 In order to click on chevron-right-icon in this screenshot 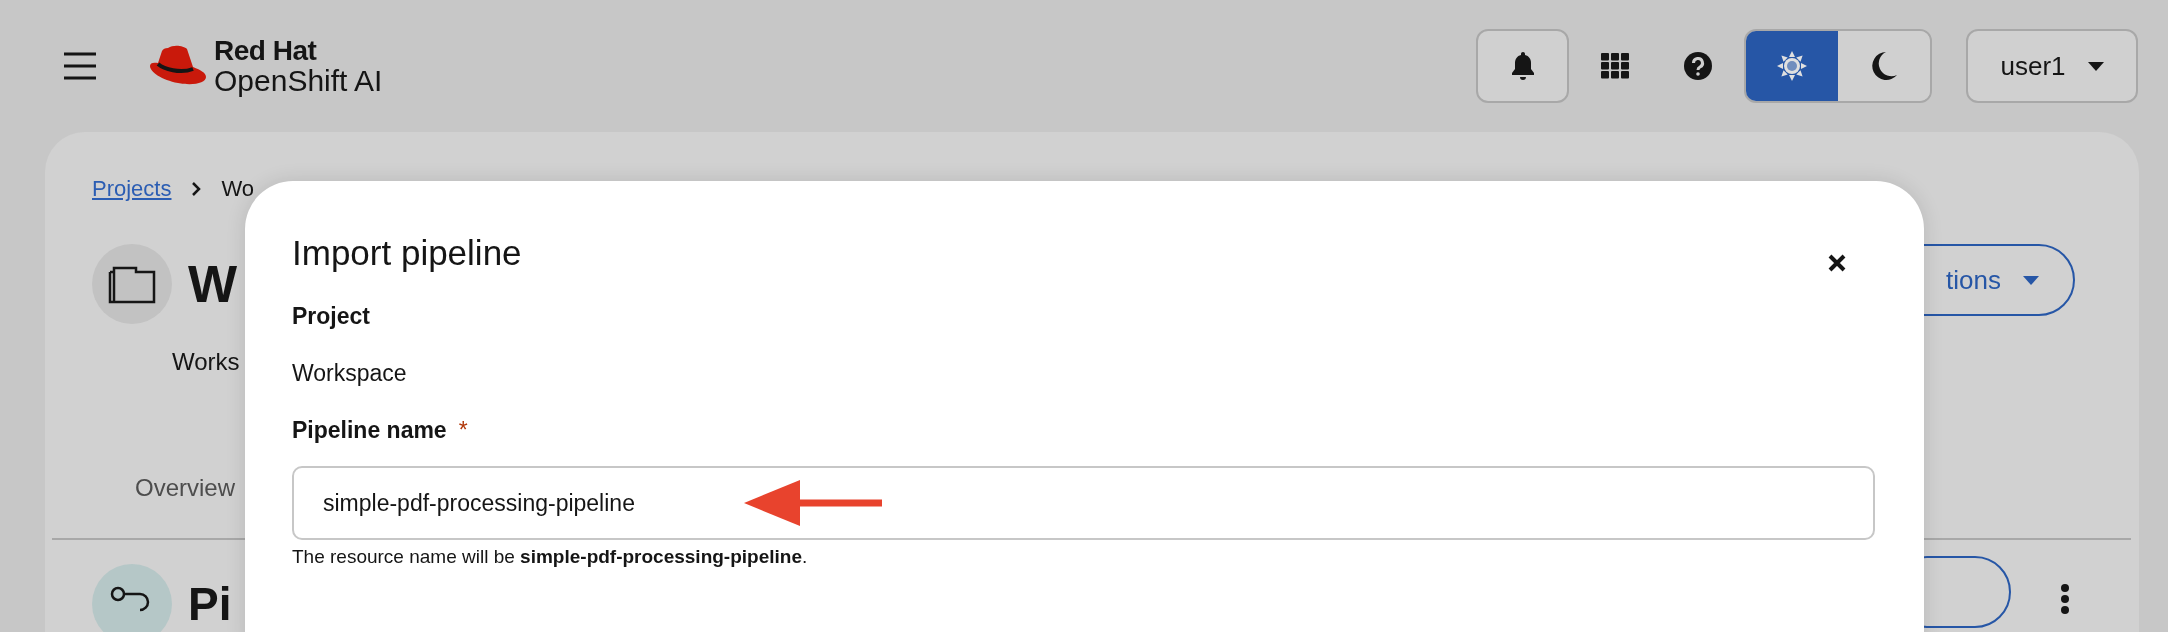, I will do `click(196, 189)`.